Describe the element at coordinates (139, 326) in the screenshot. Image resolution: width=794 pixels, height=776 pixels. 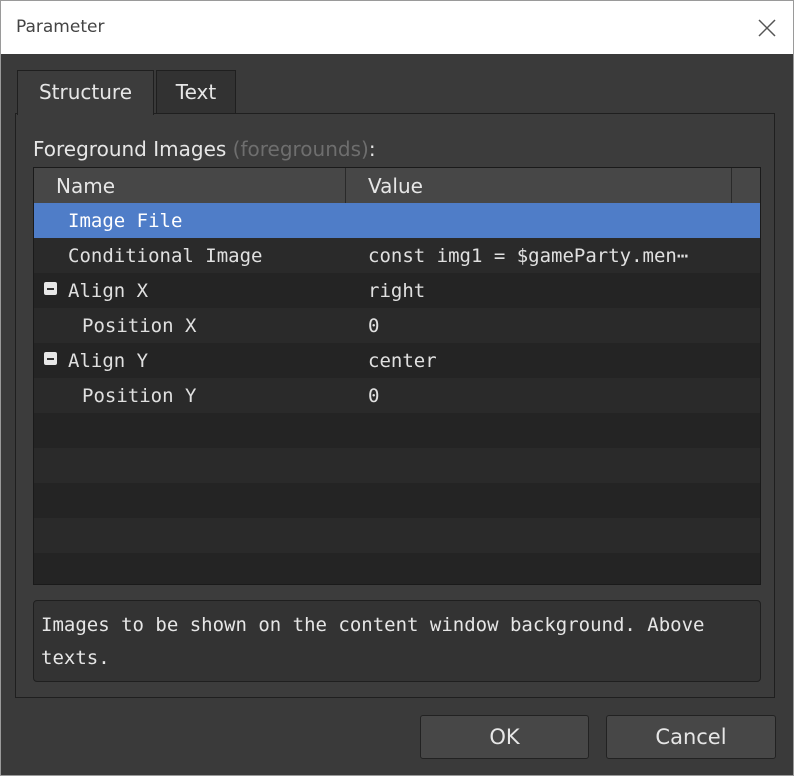
I see `row-name: Position X` at that location.